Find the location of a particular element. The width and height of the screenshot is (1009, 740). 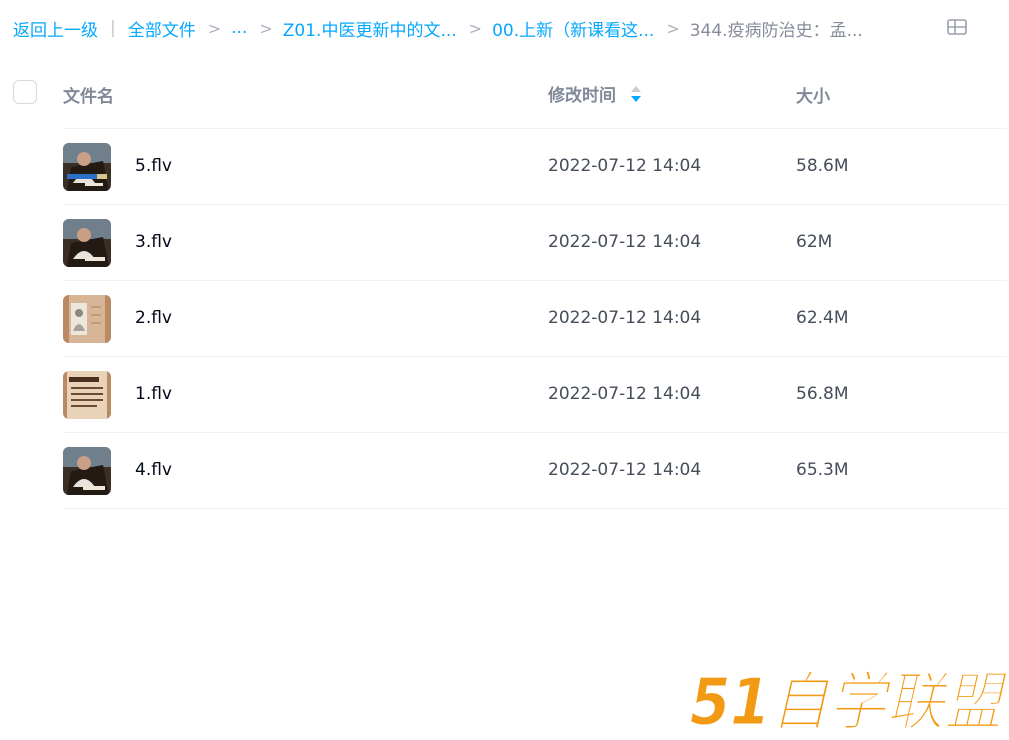

file-name: 5.flv is located at coordinates (153, 166).